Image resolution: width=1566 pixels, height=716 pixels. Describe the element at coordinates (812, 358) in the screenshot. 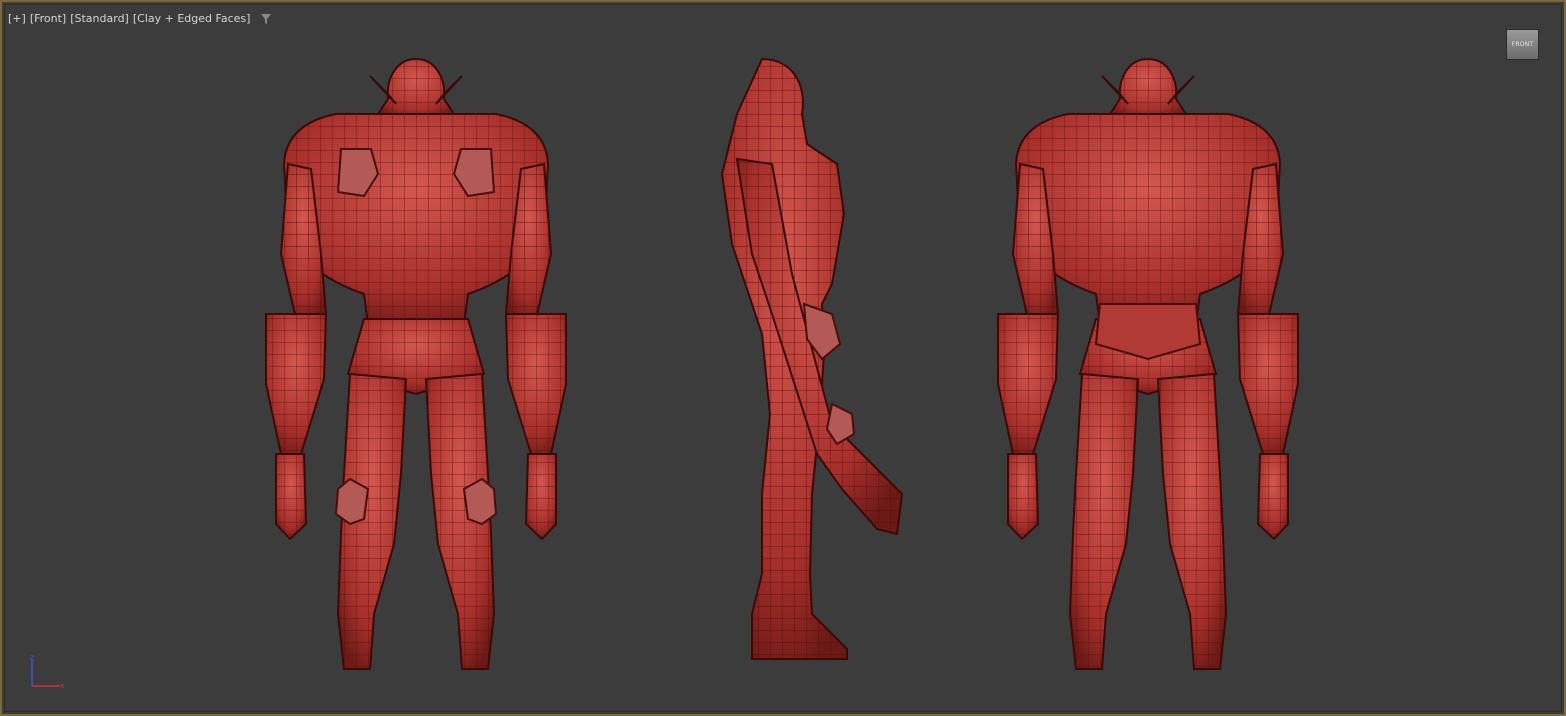

I see `character-side-view` at that location.